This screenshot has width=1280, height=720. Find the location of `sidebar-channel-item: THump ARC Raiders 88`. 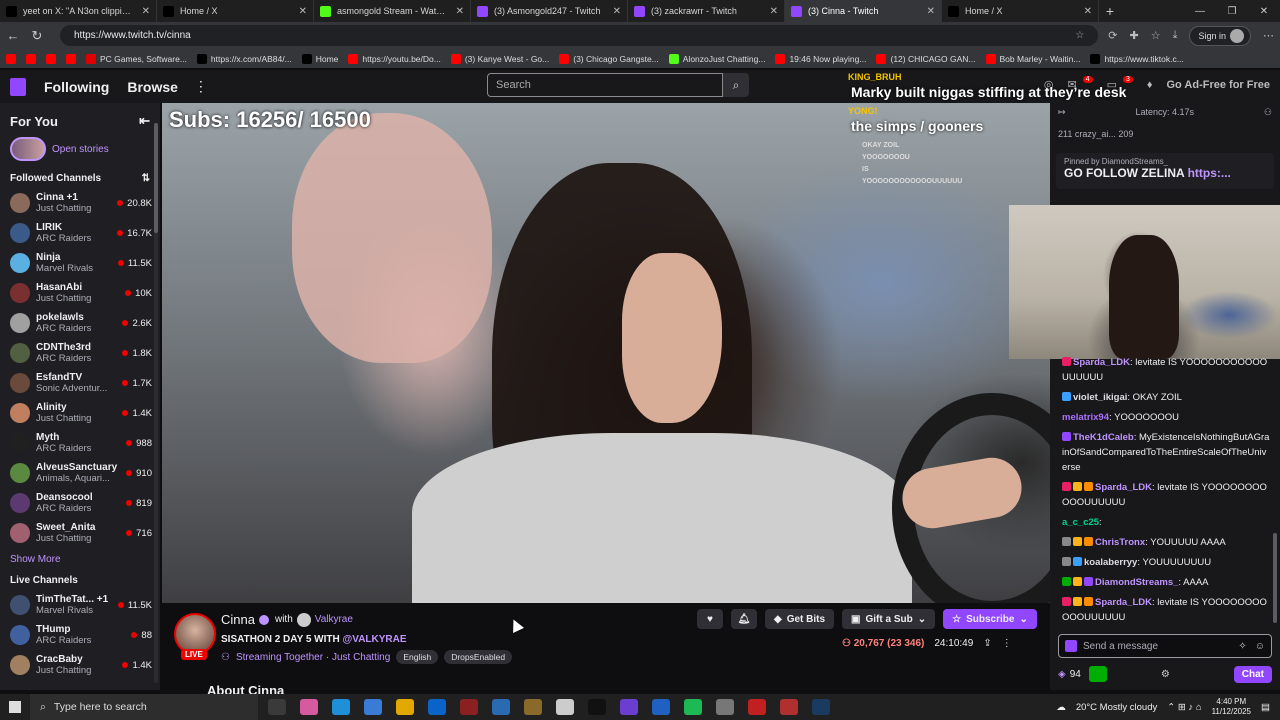

sidebar-channel-item: THump ARC Raiders 88 is located at coordinates (80, 635).